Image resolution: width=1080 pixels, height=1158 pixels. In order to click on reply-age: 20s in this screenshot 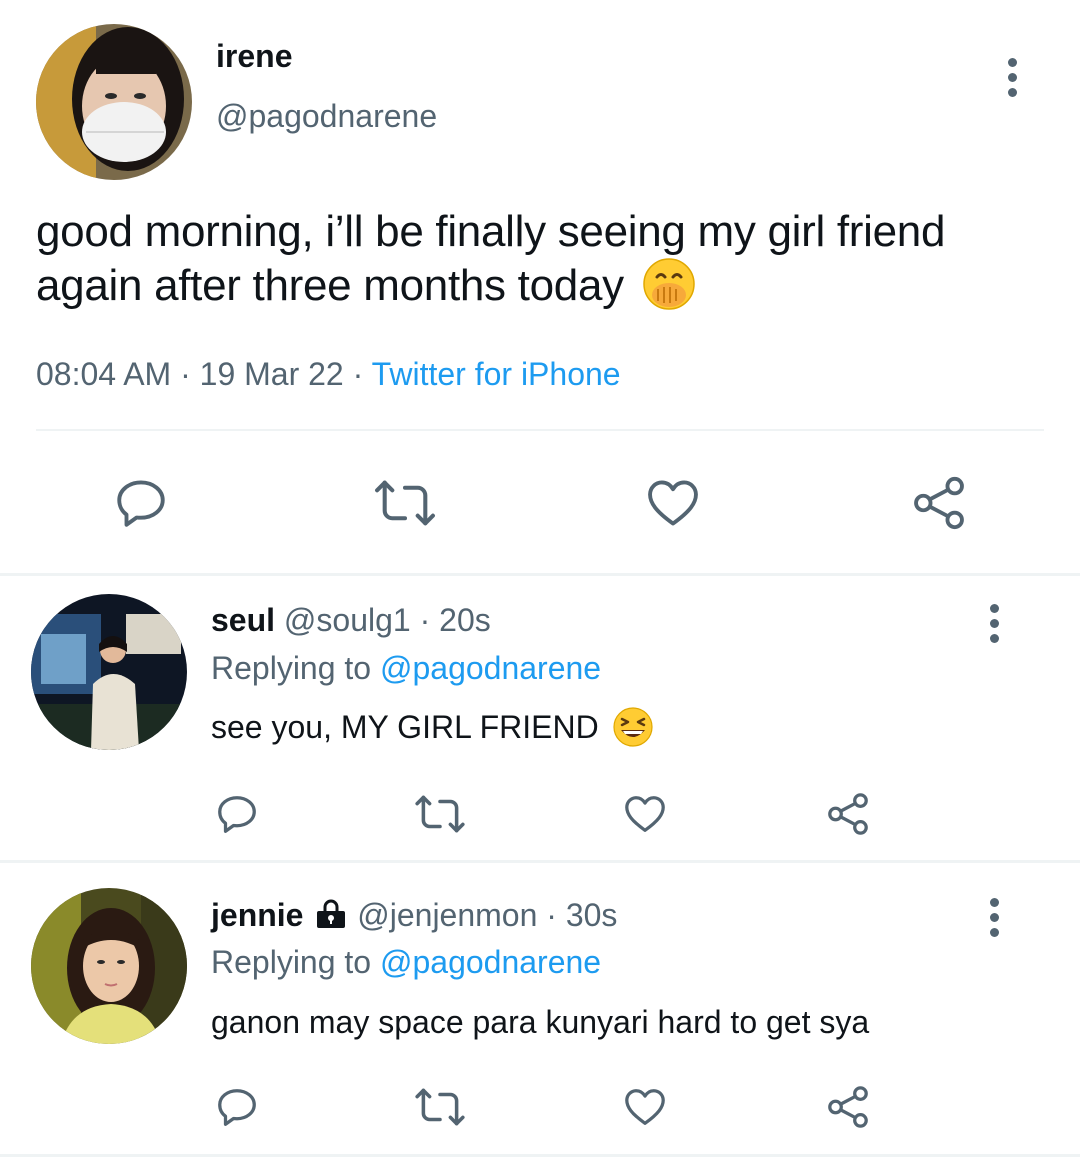, I will do `click(465, 620)`.